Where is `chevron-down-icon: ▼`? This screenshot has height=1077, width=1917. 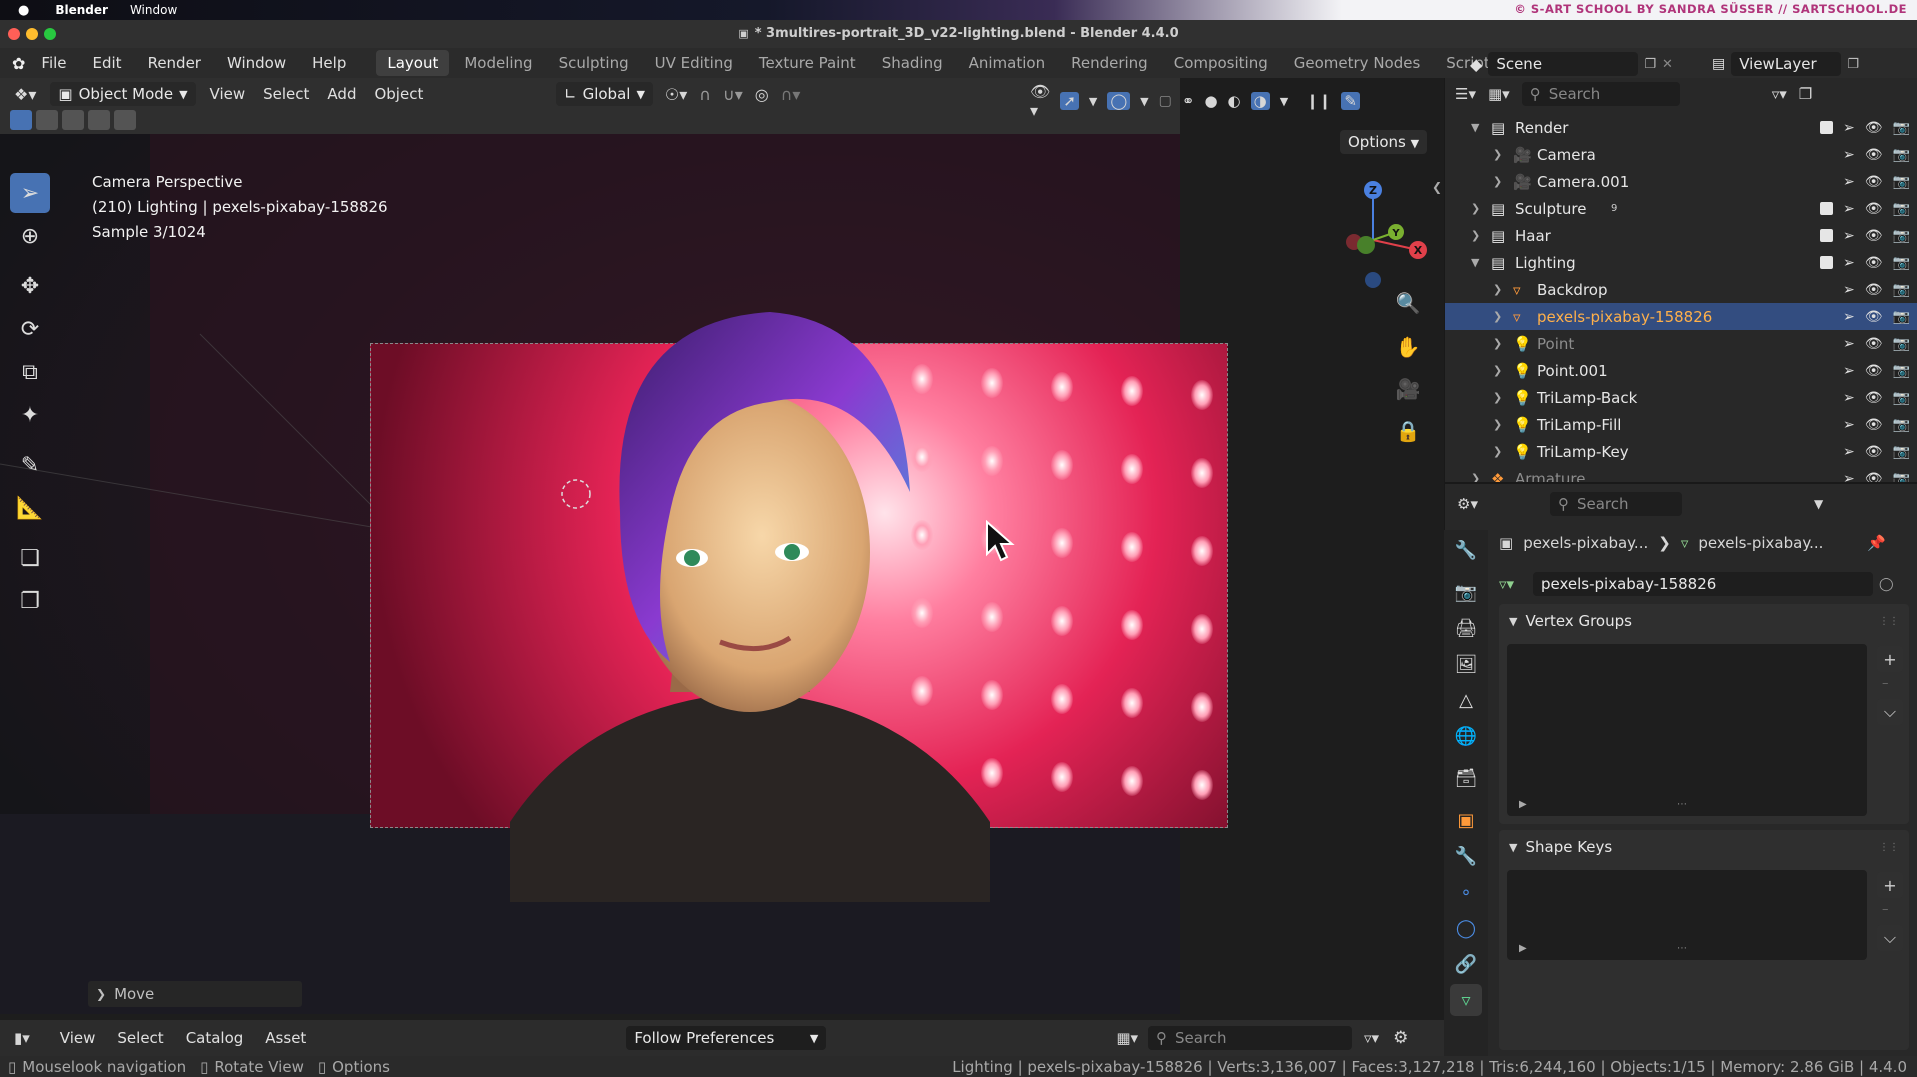
chevron-down-icon: ▼ is located at coordinates (1513, 621).